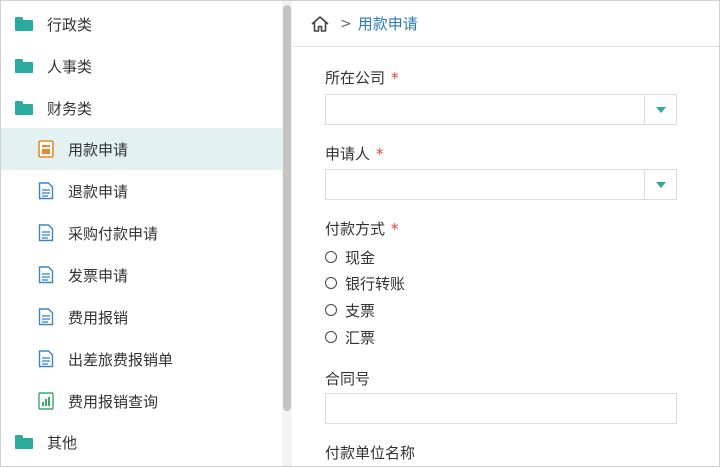  What do you see at coordinates (141, 66) in the screenshot?
I see `sidebar-item-hr: 人事类` at bounding box center [141, 66].